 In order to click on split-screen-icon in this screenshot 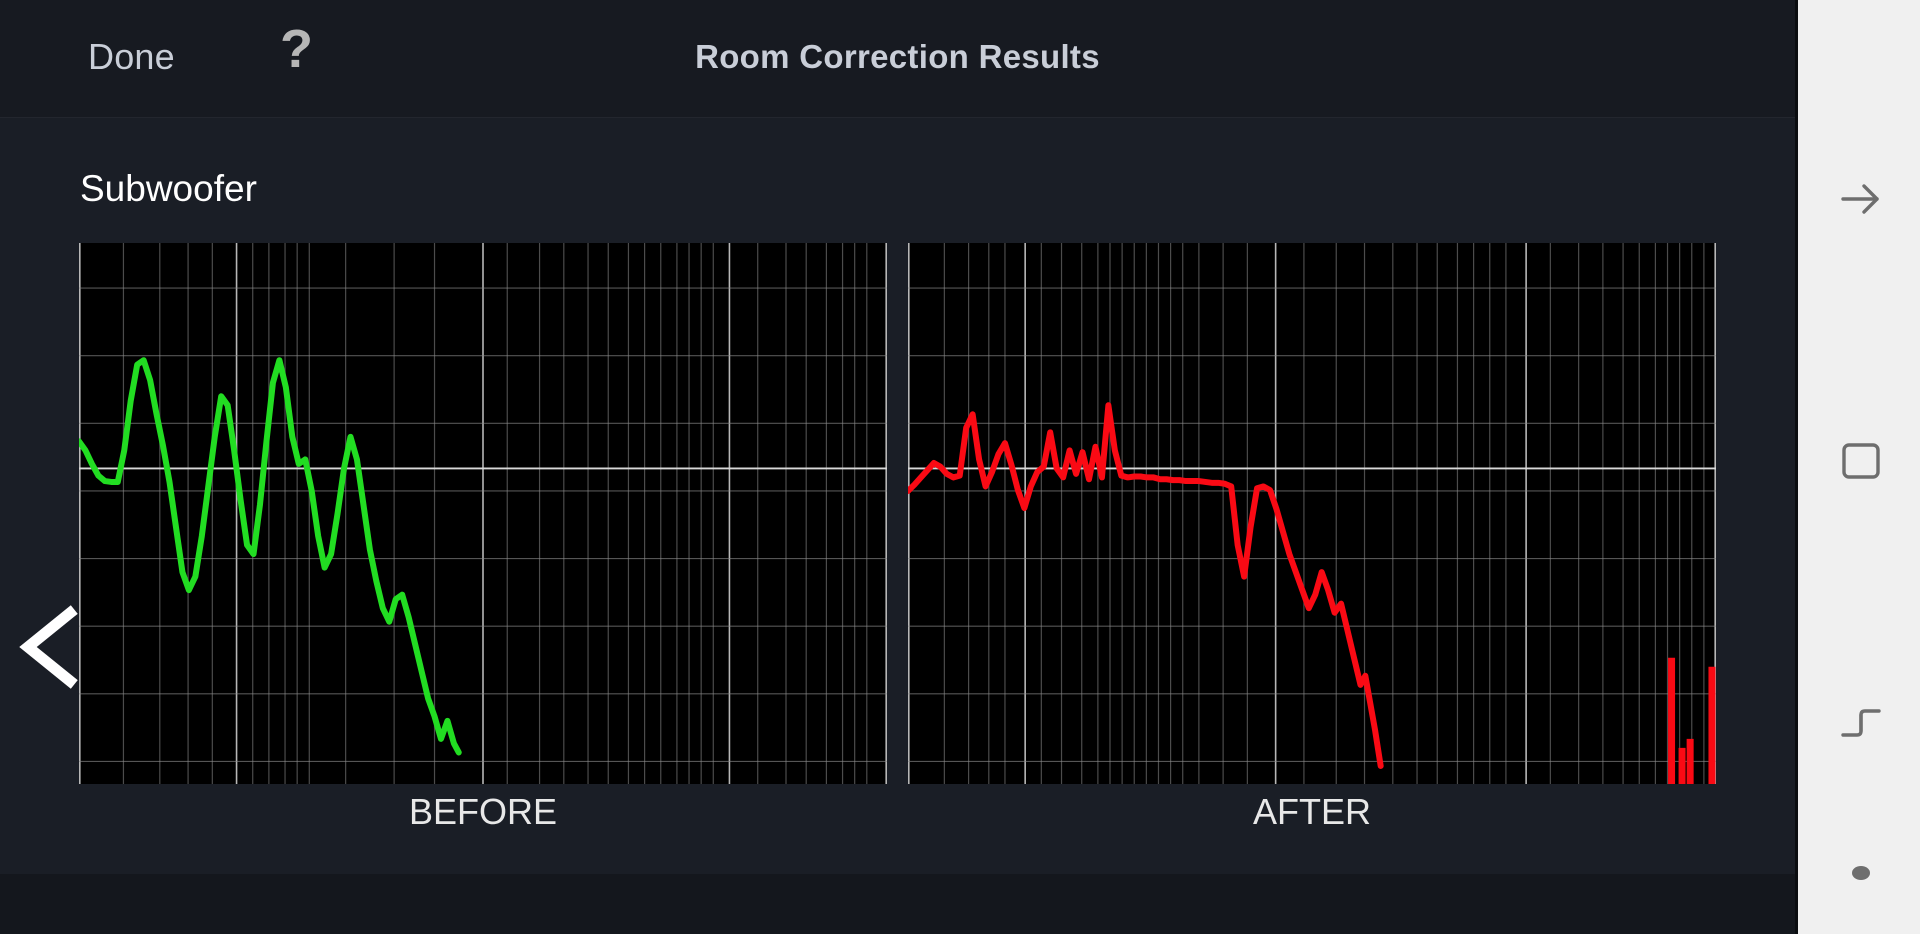, I will do `click(1861, 725)`.